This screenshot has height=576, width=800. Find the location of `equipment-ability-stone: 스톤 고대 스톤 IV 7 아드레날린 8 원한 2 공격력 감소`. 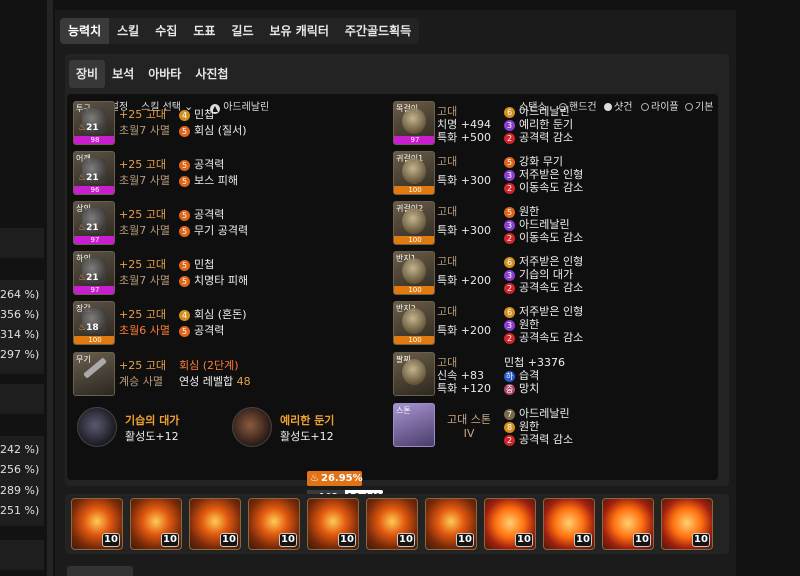

equipment-ability-stone: 스톤 고대 스톤 IV 7 아드레날린 8 원한 2 공격력 감소 is located at coordinates (553, 426).